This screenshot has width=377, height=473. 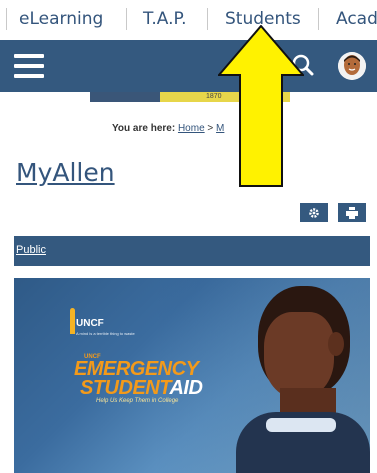 I want to click on breadcrumb-label: You are here:, so click(x=144, y=128).